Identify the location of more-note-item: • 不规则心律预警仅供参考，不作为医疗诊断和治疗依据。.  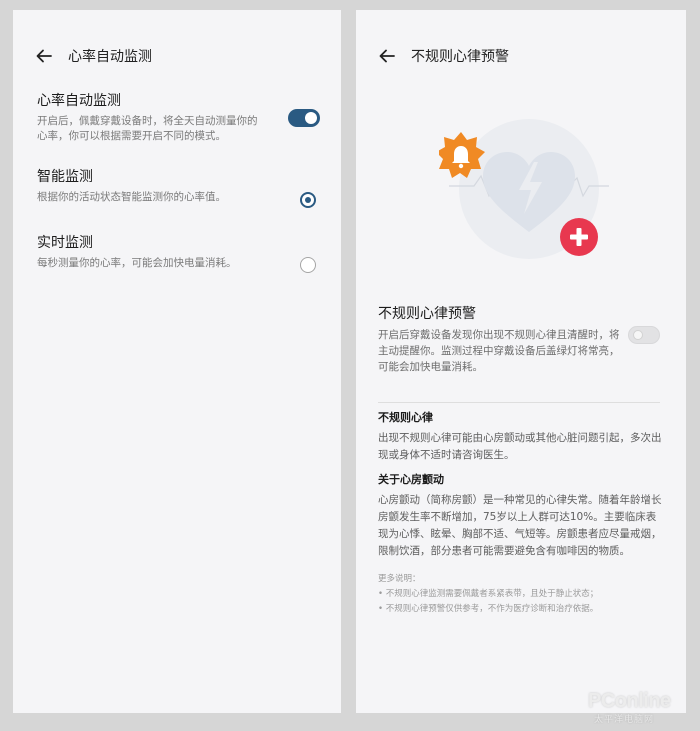
(488, 609).